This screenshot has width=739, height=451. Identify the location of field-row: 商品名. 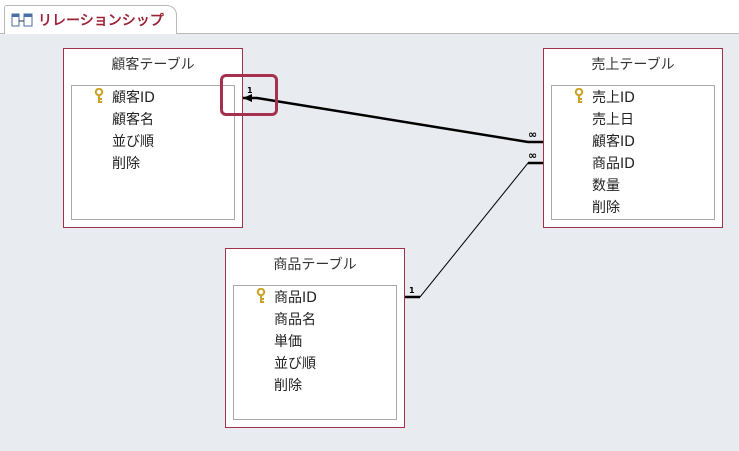
(315, 319).